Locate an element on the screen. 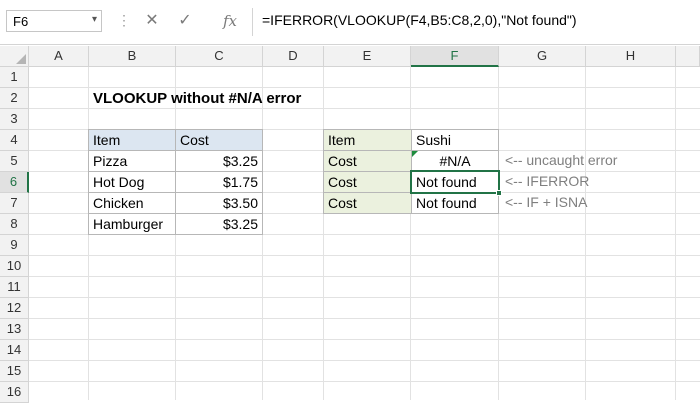  row-header-7: 7 is located at coordinates (14, 203).